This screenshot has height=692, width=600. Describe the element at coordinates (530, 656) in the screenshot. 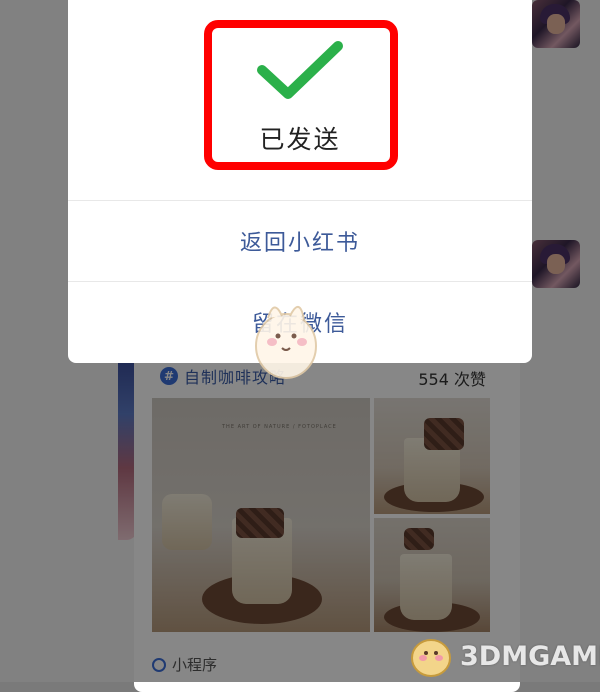

I see `watermark-text: 3DMGAME` at that location.